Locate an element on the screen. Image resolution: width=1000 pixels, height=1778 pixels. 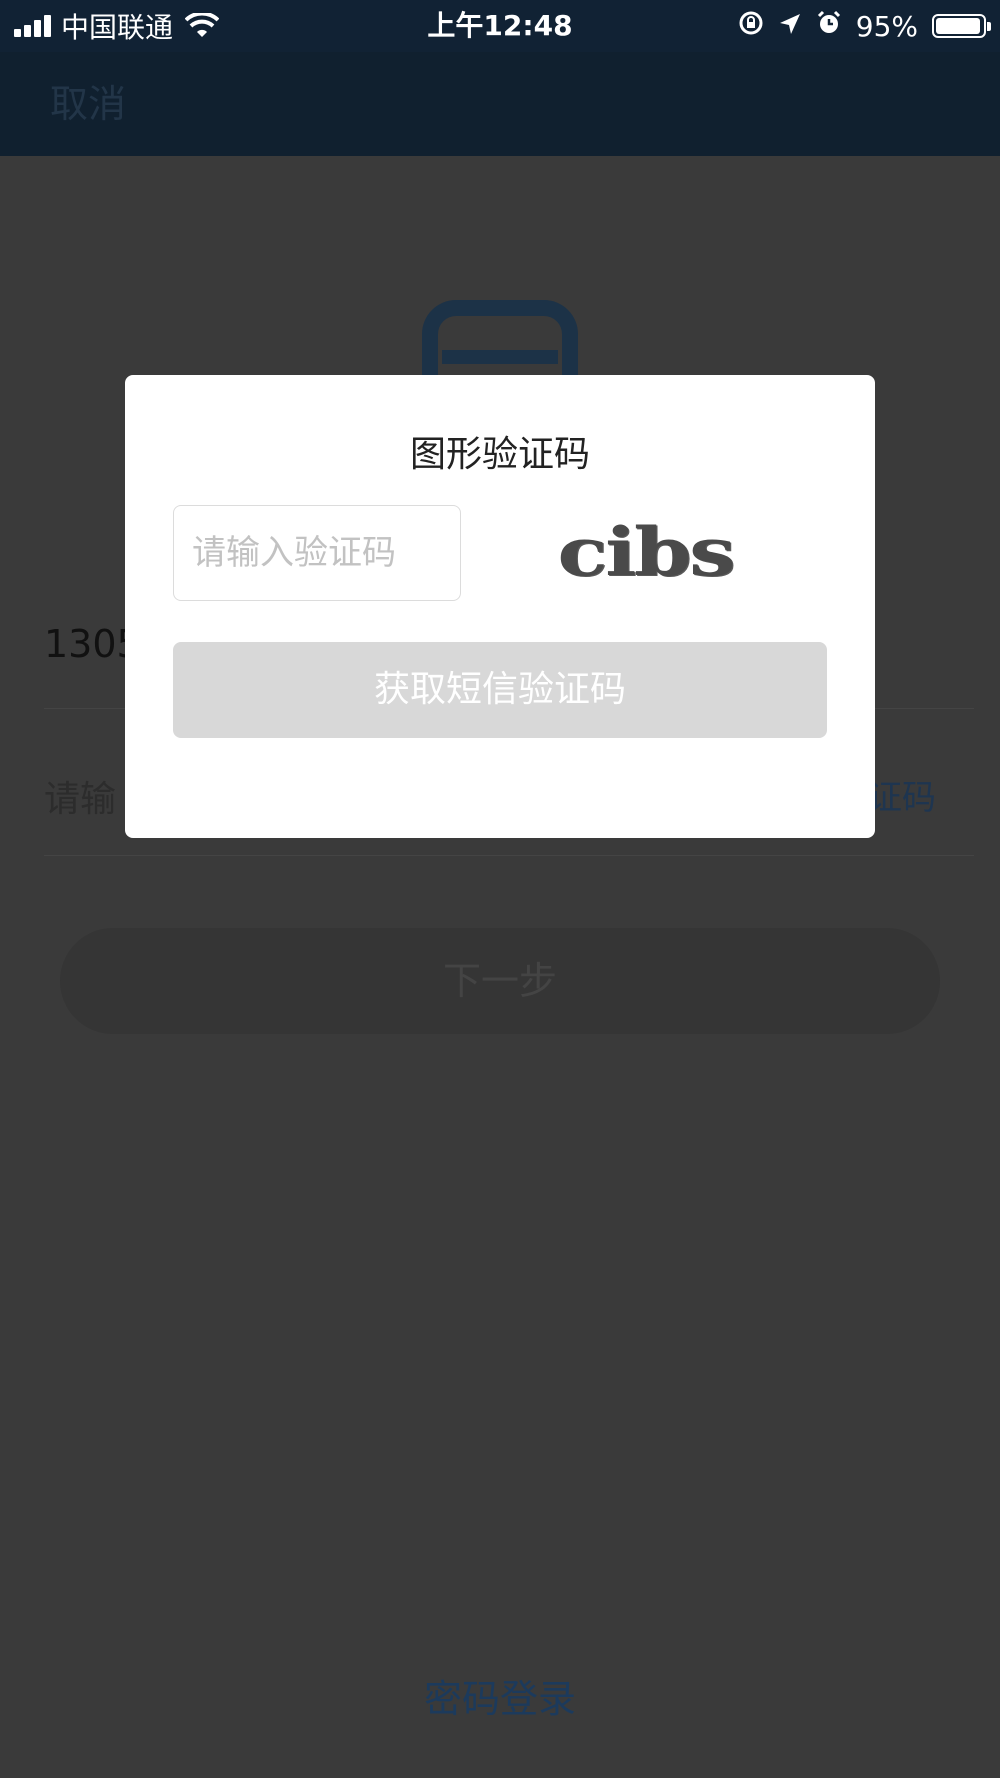
dialog-title: 图形验证码 is located at coordinates (499, 454).